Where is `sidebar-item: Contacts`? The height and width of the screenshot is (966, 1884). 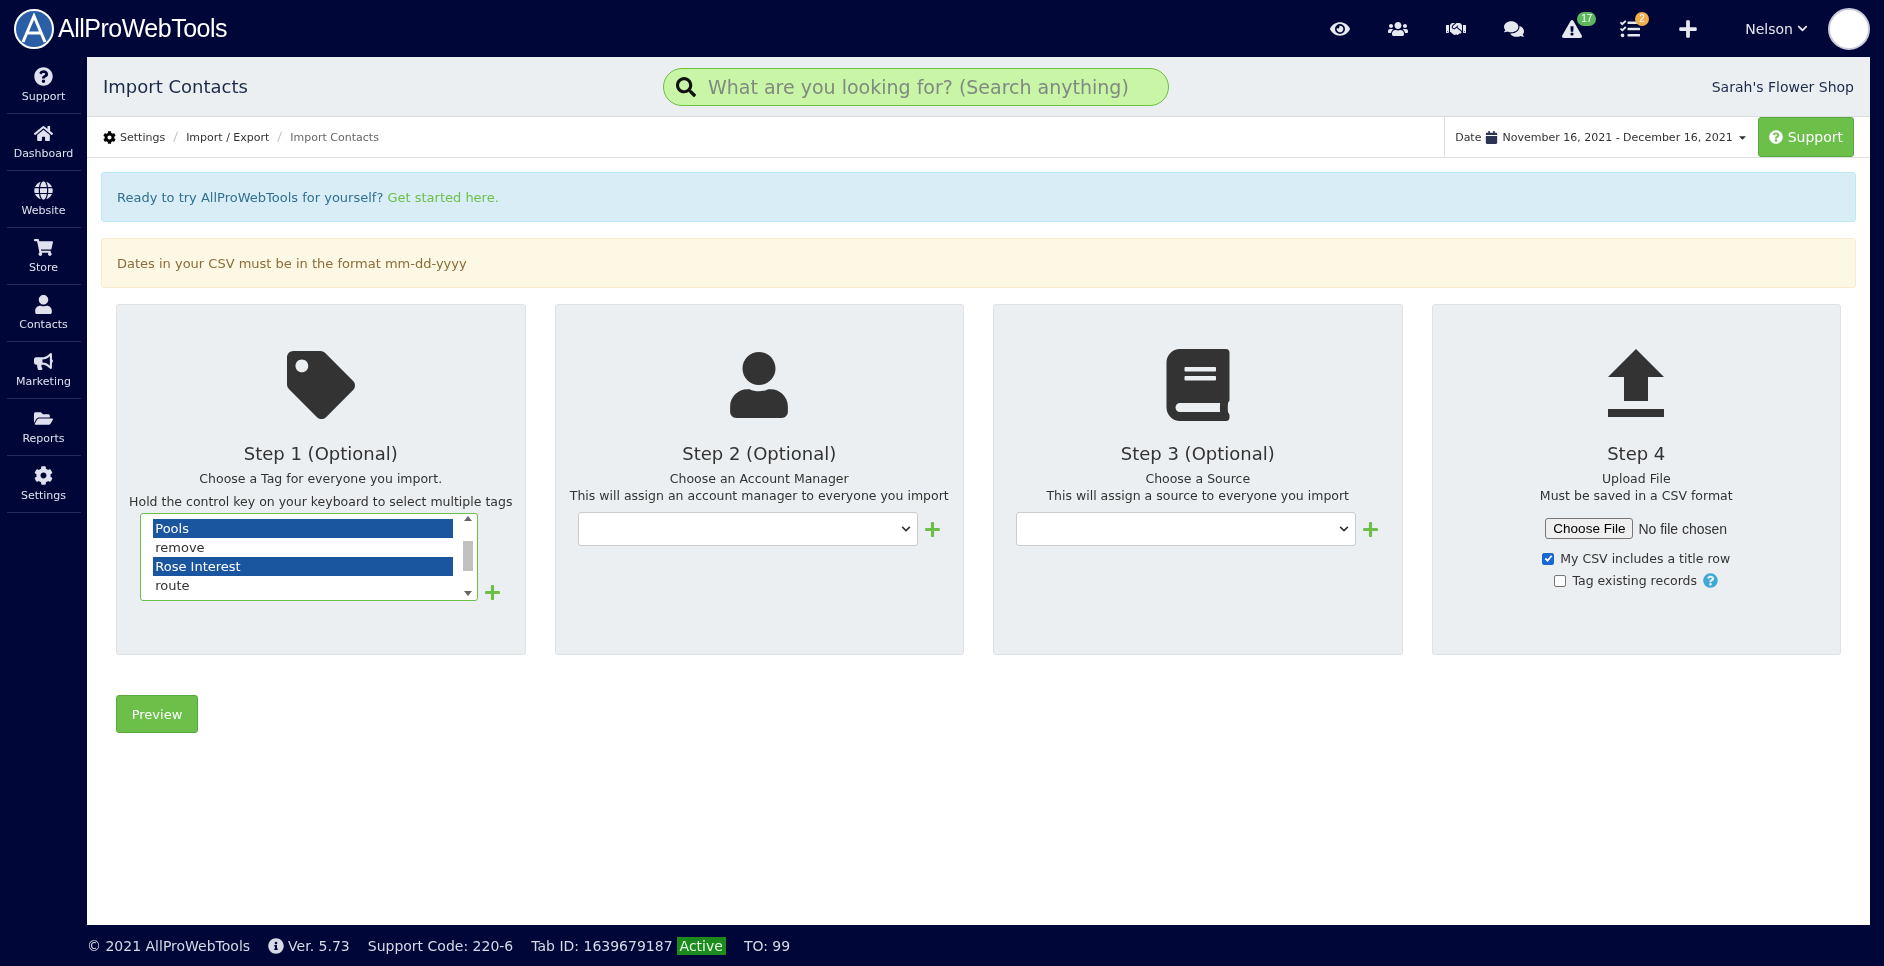
sidebar-item: Contacts is located at coordinates (43, 313).